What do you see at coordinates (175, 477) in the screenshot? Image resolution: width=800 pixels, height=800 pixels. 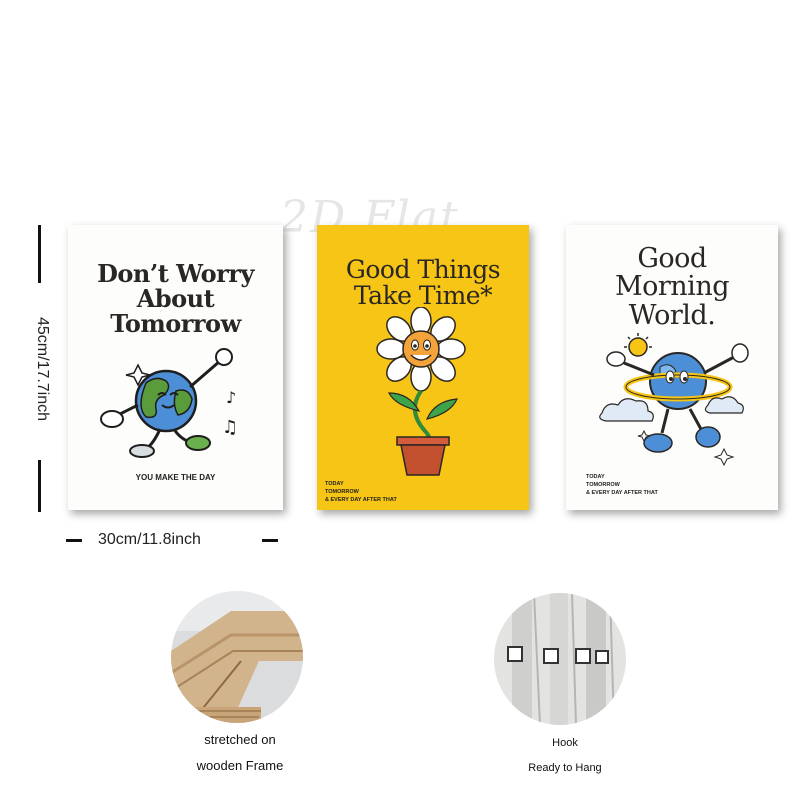 I see `poster-tagline: YOU MAKE THE DAY` at bounding box center [175, 477].